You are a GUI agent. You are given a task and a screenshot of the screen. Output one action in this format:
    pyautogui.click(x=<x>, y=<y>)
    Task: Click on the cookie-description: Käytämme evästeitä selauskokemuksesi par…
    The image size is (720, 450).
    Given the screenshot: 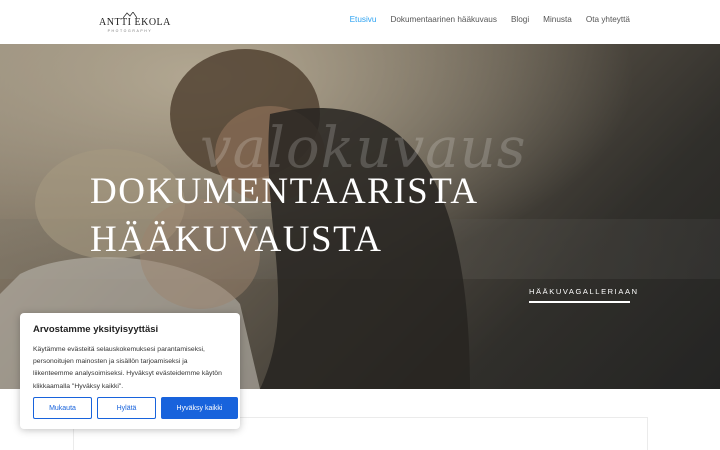 What is the action you would take?
    pyautogui.click(x=127, y=368)
    